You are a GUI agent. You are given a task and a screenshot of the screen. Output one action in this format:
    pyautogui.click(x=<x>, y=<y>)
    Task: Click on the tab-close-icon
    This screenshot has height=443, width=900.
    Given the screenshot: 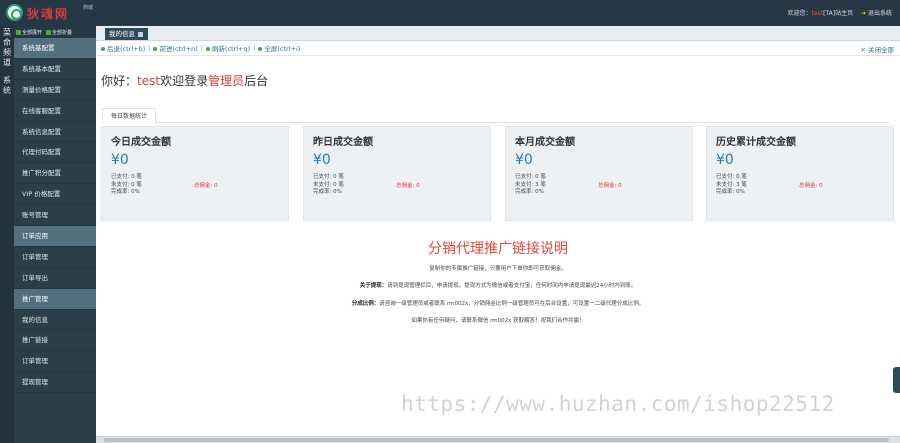 What is the action you would take?
    pyautogui.click(x=140, y=34)
    